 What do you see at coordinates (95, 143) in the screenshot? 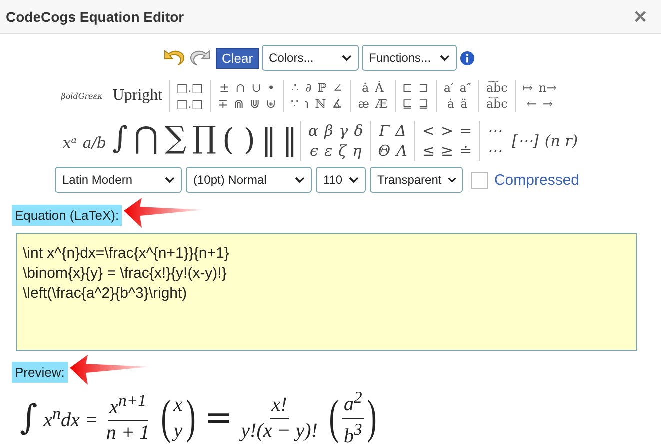
I see `symbol-button: a/b` at bounding box center [95, 143].